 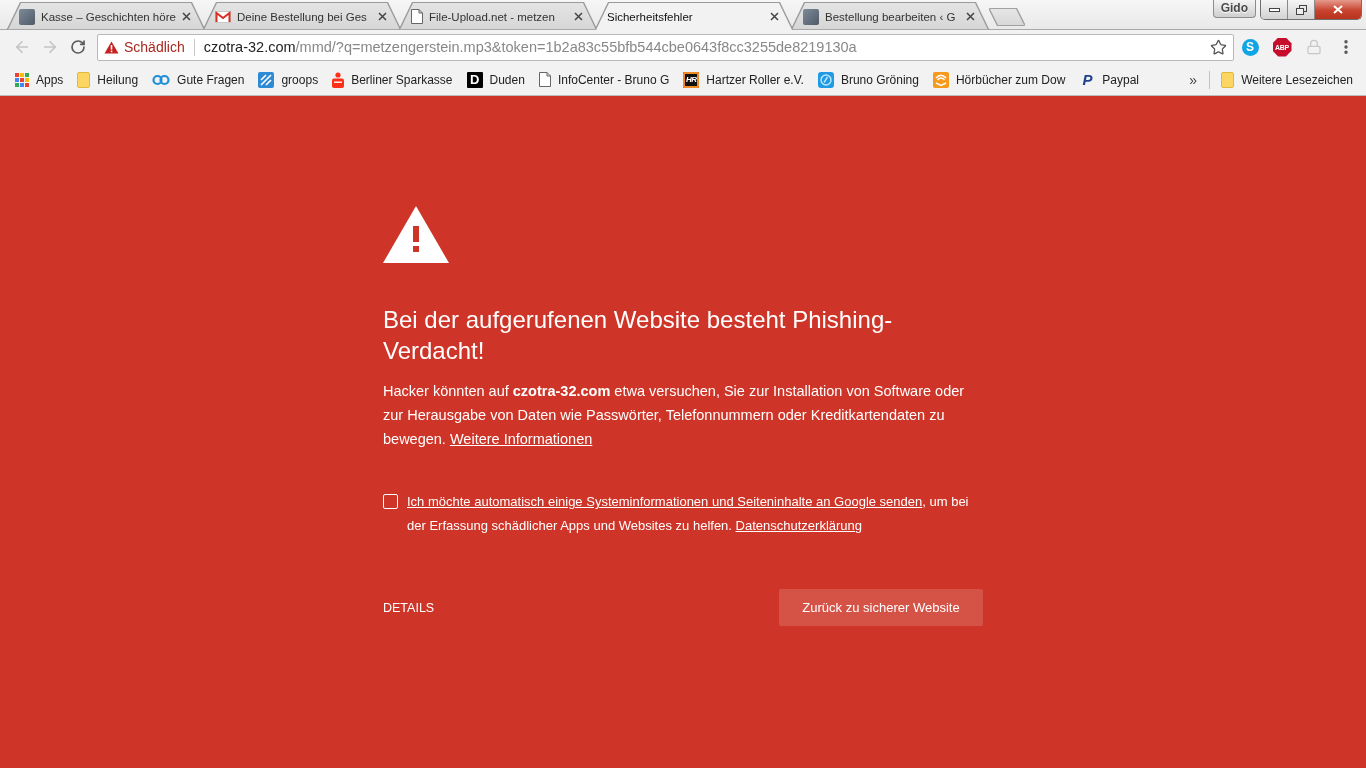 I want to click on bookmark-link: Apps, so click(x=39, y=79).